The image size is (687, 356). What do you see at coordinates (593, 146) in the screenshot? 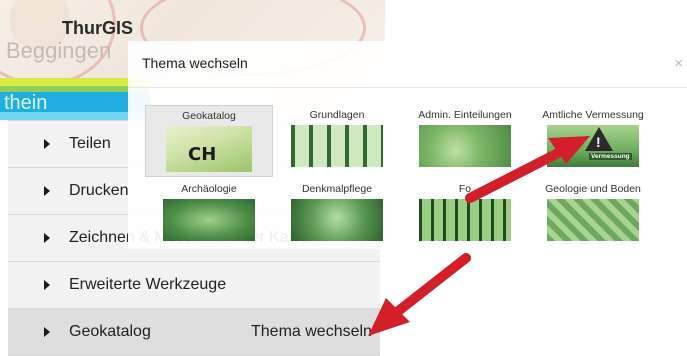
I see `warning-sign-icon: ! Vermessung` at bounding box center [593, 146].